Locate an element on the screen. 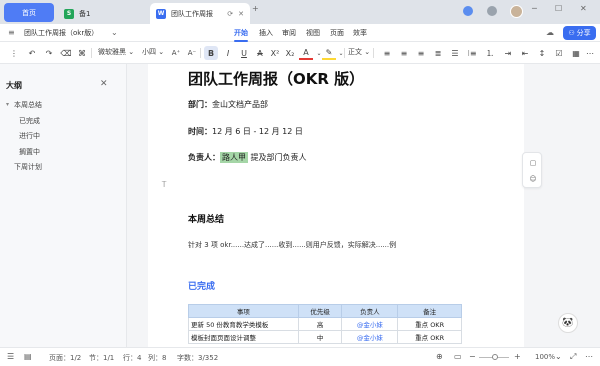  list-view-icon: ☰ is located at coordinates (10, 356).